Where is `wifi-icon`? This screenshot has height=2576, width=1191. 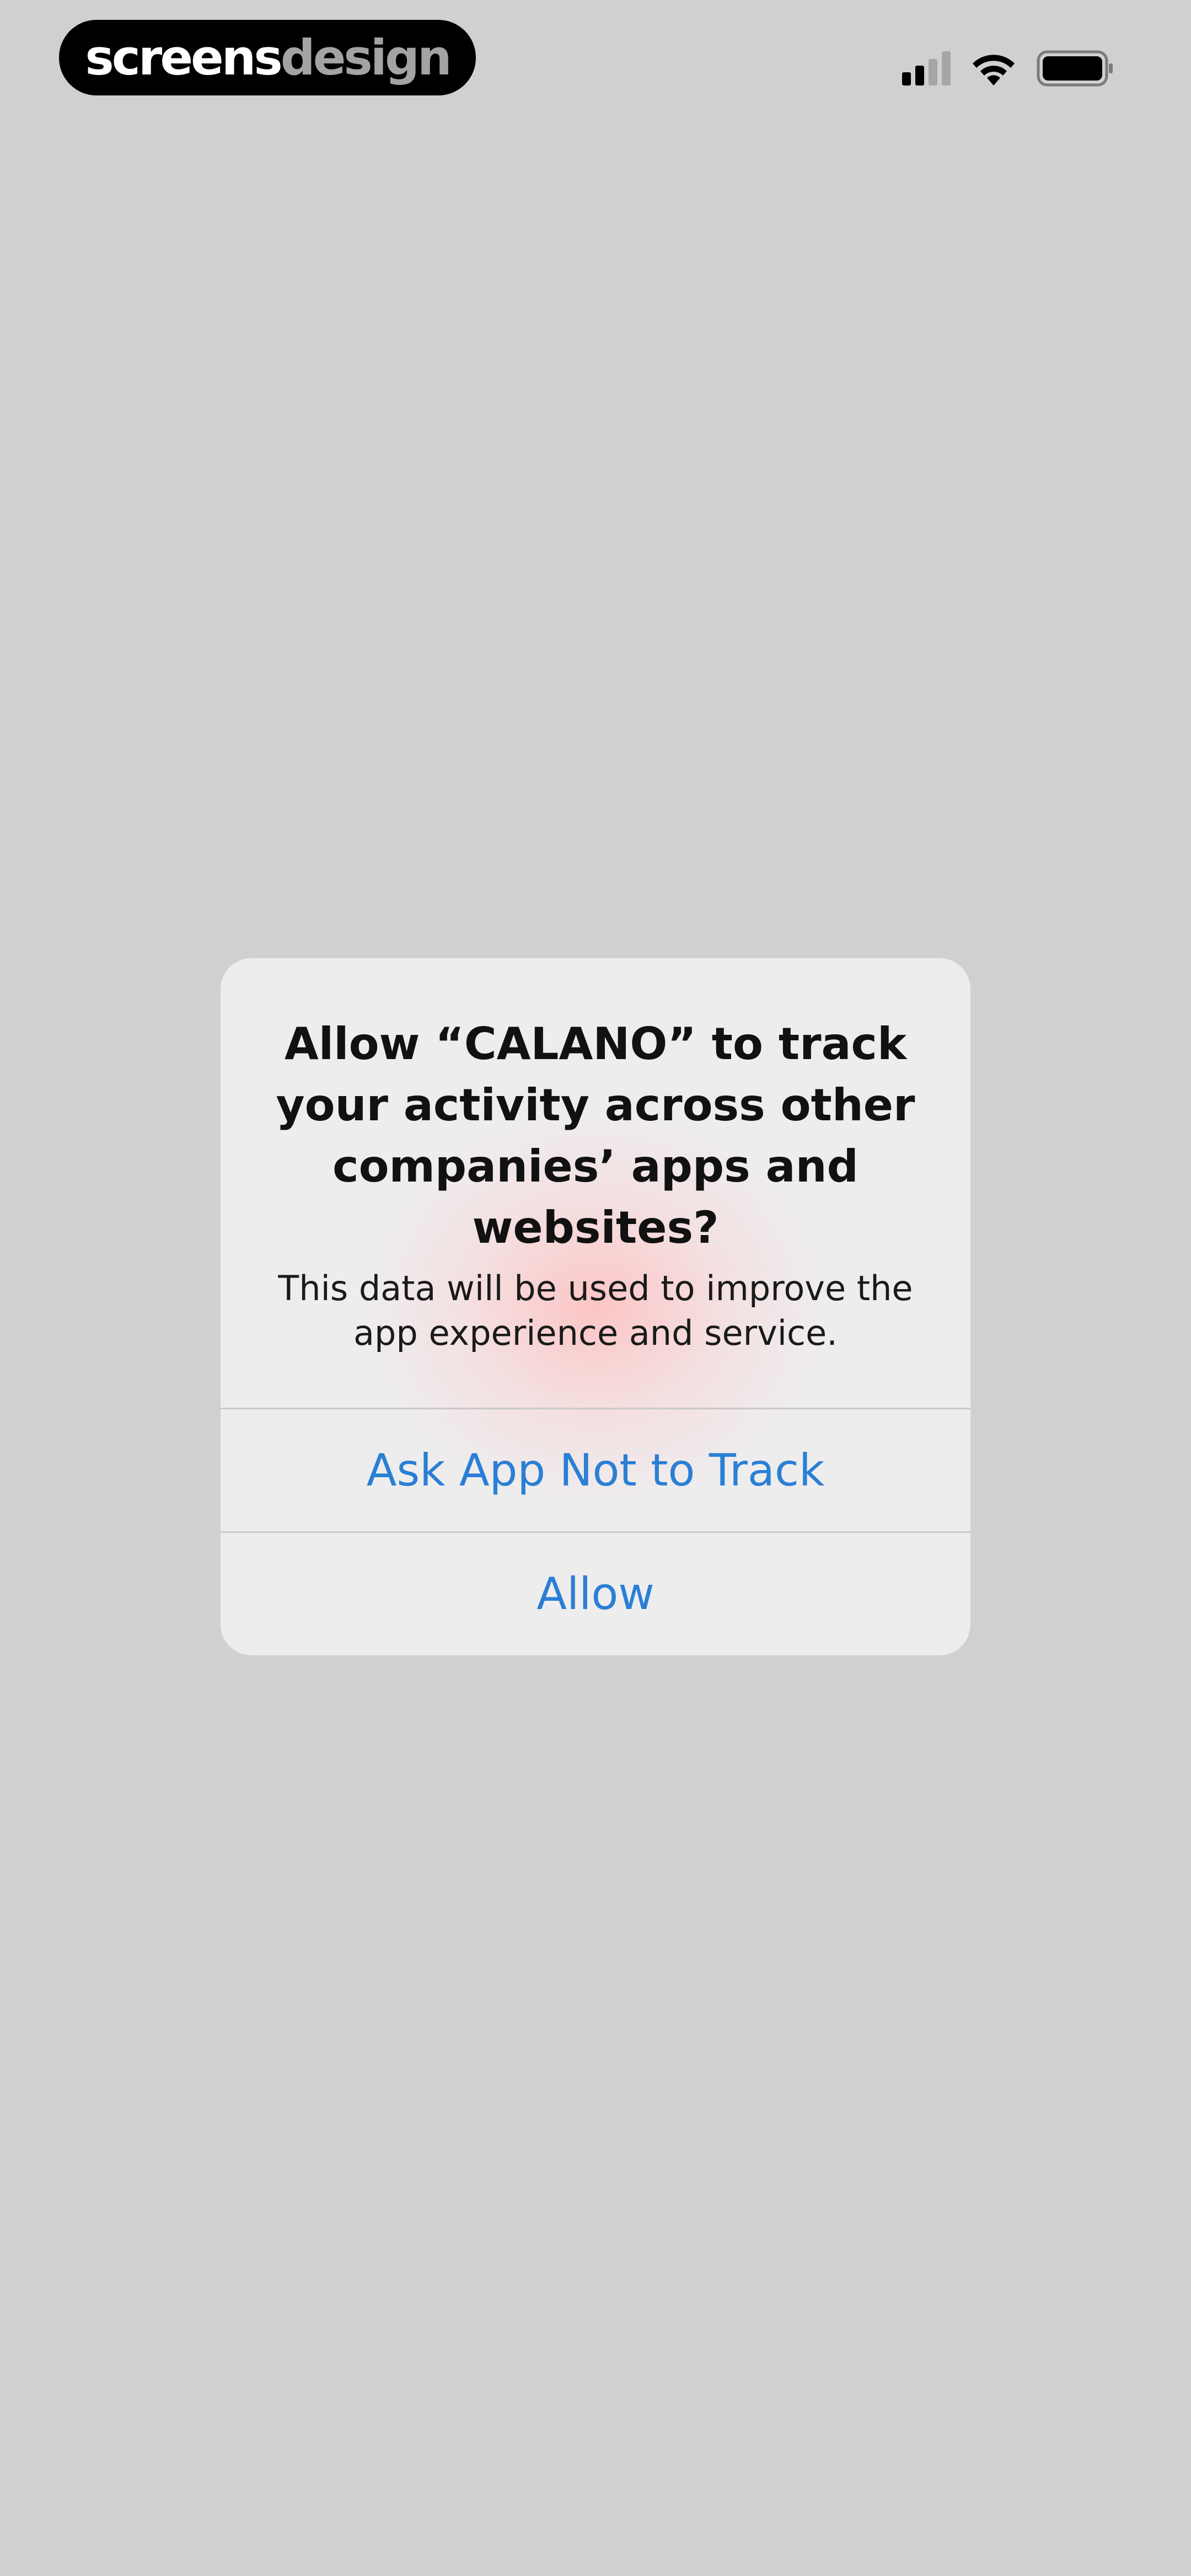
wifi-icon is located at coordinates (993, 68).